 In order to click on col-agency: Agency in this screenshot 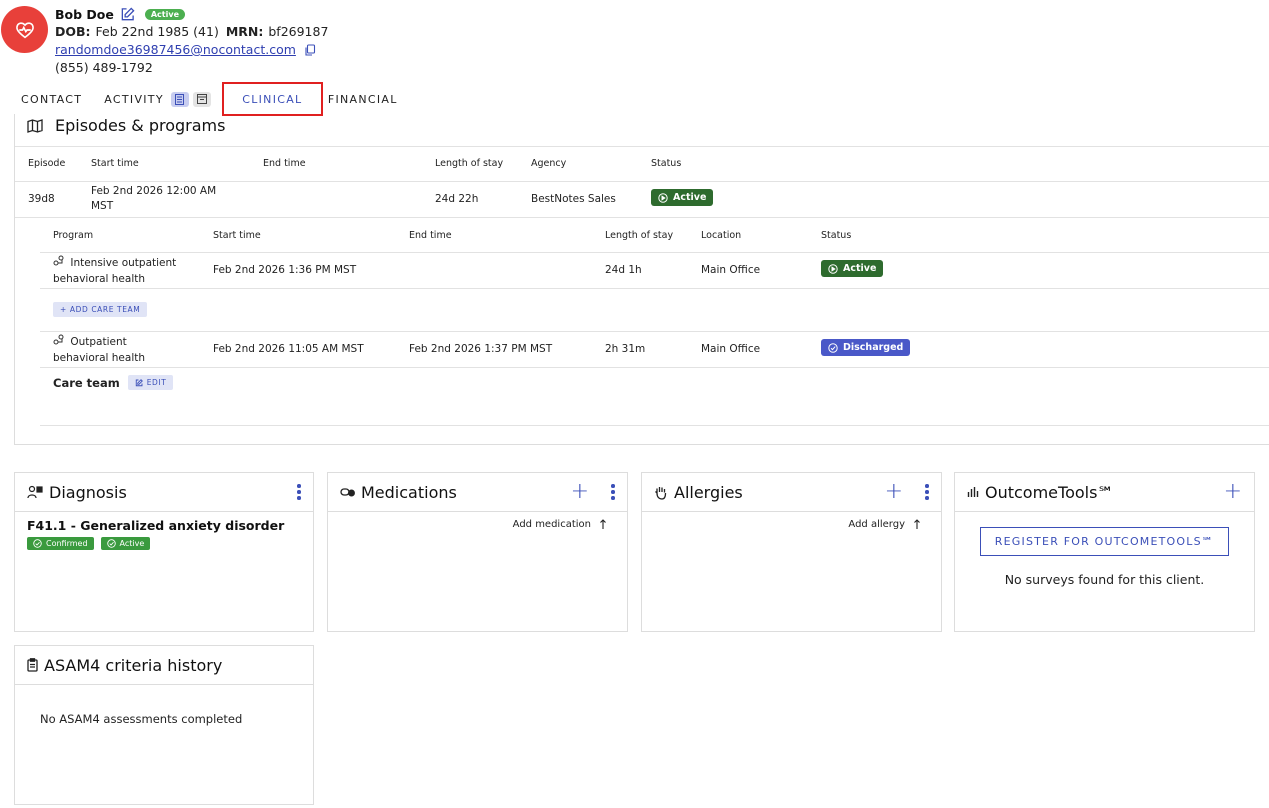, I will do `click(549, 163)`.